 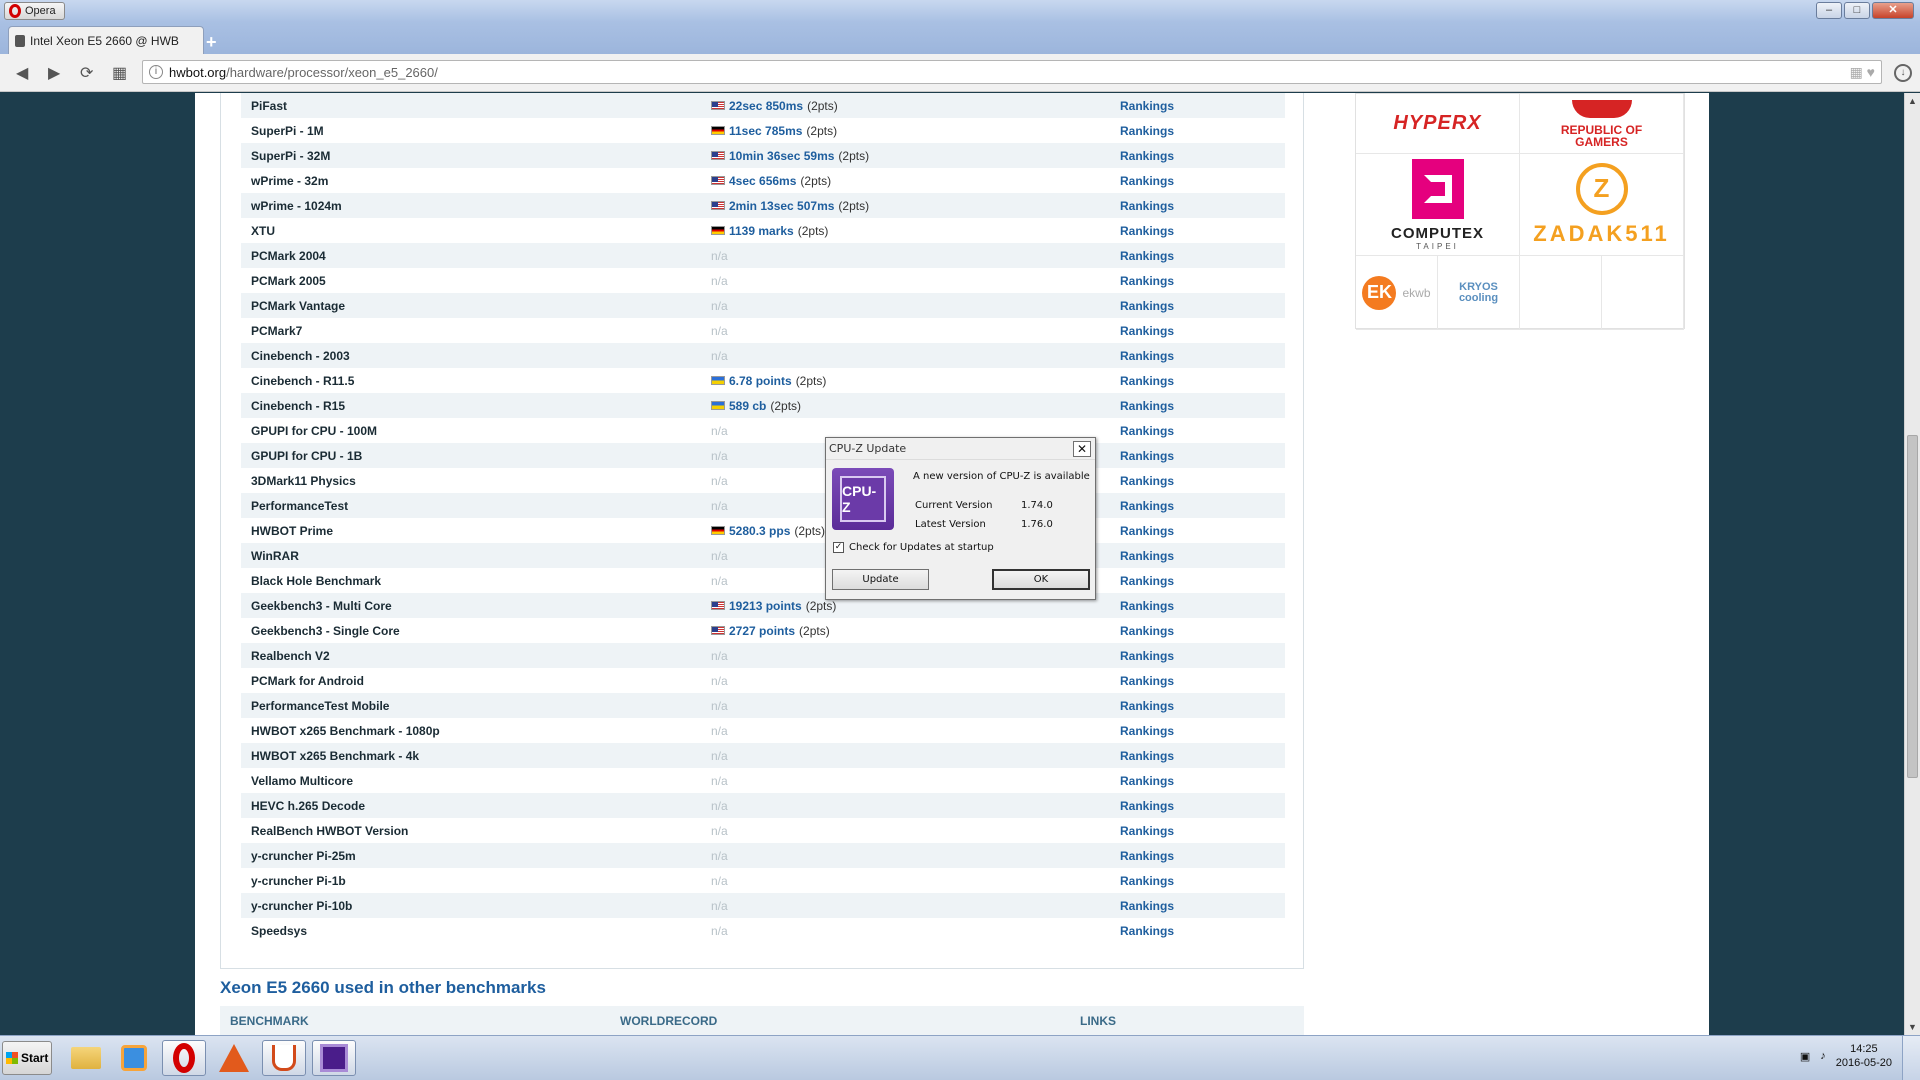 What do you see at coordinates (1912, 101) in the screenshot?
I see `scroll-up-icon: ▲` at bounding box center [1912, 101].